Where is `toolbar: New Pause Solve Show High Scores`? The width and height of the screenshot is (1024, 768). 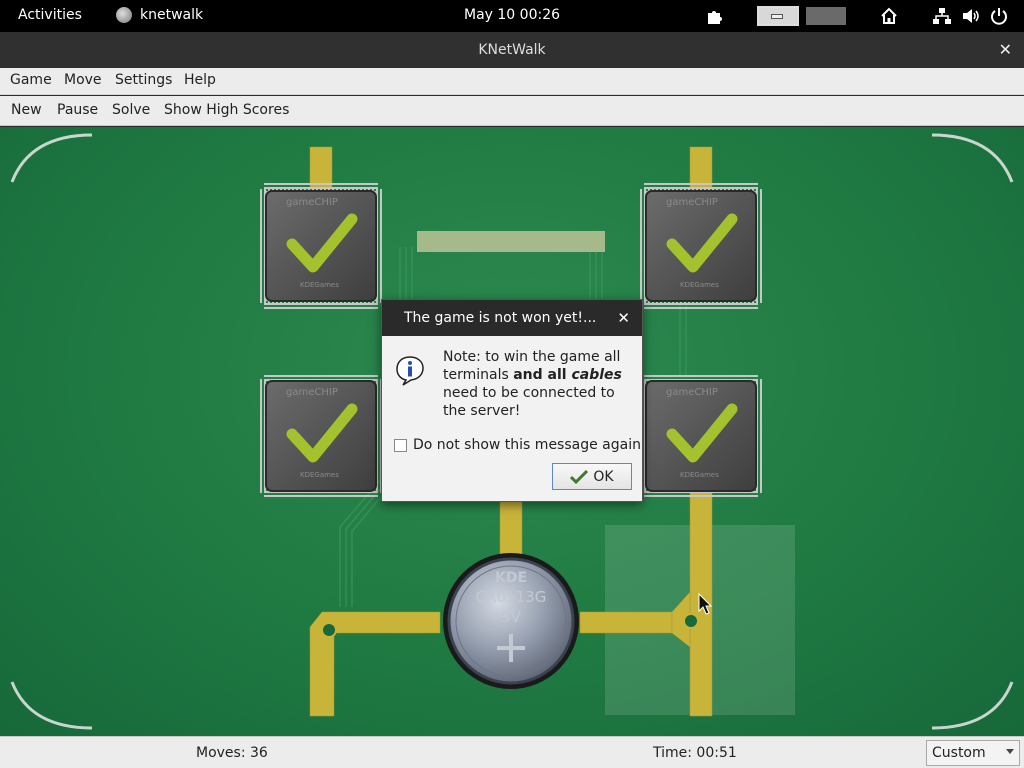
toolbar: New Pause Solve Show High Scores is located at coordinates (512, 111).